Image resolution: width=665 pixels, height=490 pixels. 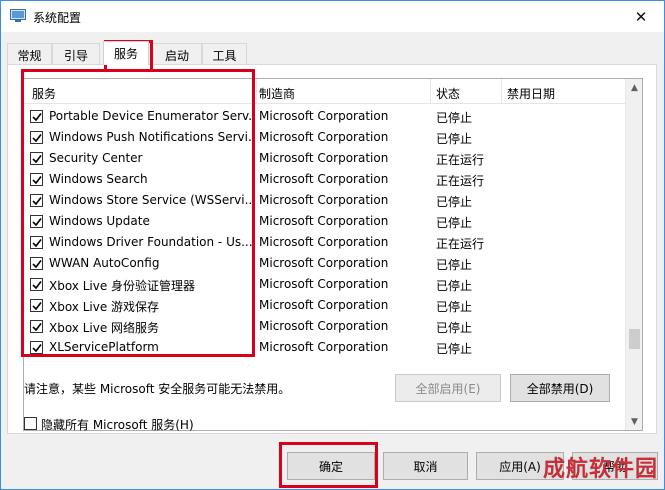 What do you see at coordinates (104, 307) in the screenshot?
I see `service-name: Xbox Live 游戏保存` at bounding box center [104, 307].